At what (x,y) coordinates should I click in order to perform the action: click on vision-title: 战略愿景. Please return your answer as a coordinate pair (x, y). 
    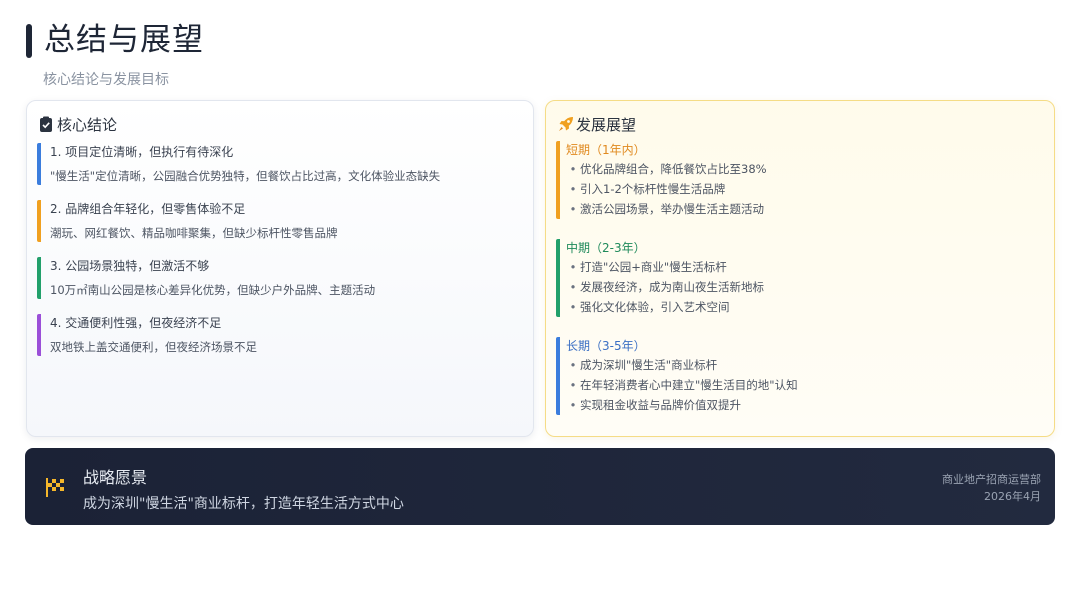
    Looking at the image, I should click on (115, 477).